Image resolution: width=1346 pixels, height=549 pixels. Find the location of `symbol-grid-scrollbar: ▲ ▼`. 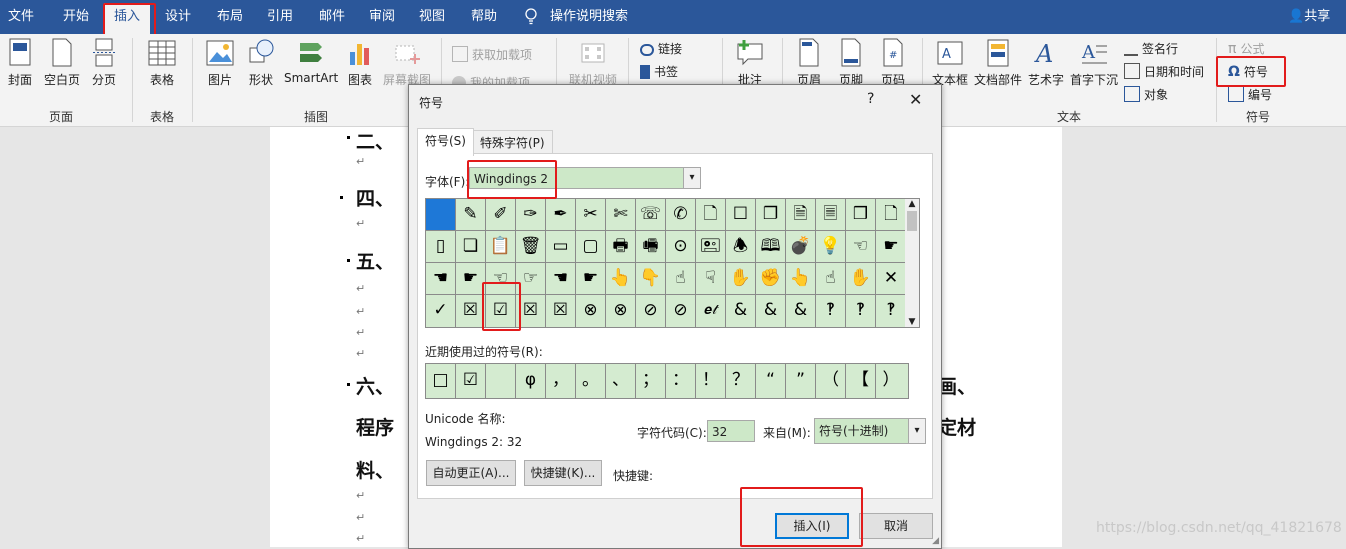

symbol-grid-scrollbar: ▲ ▼ is located at coordinates (912, 263).